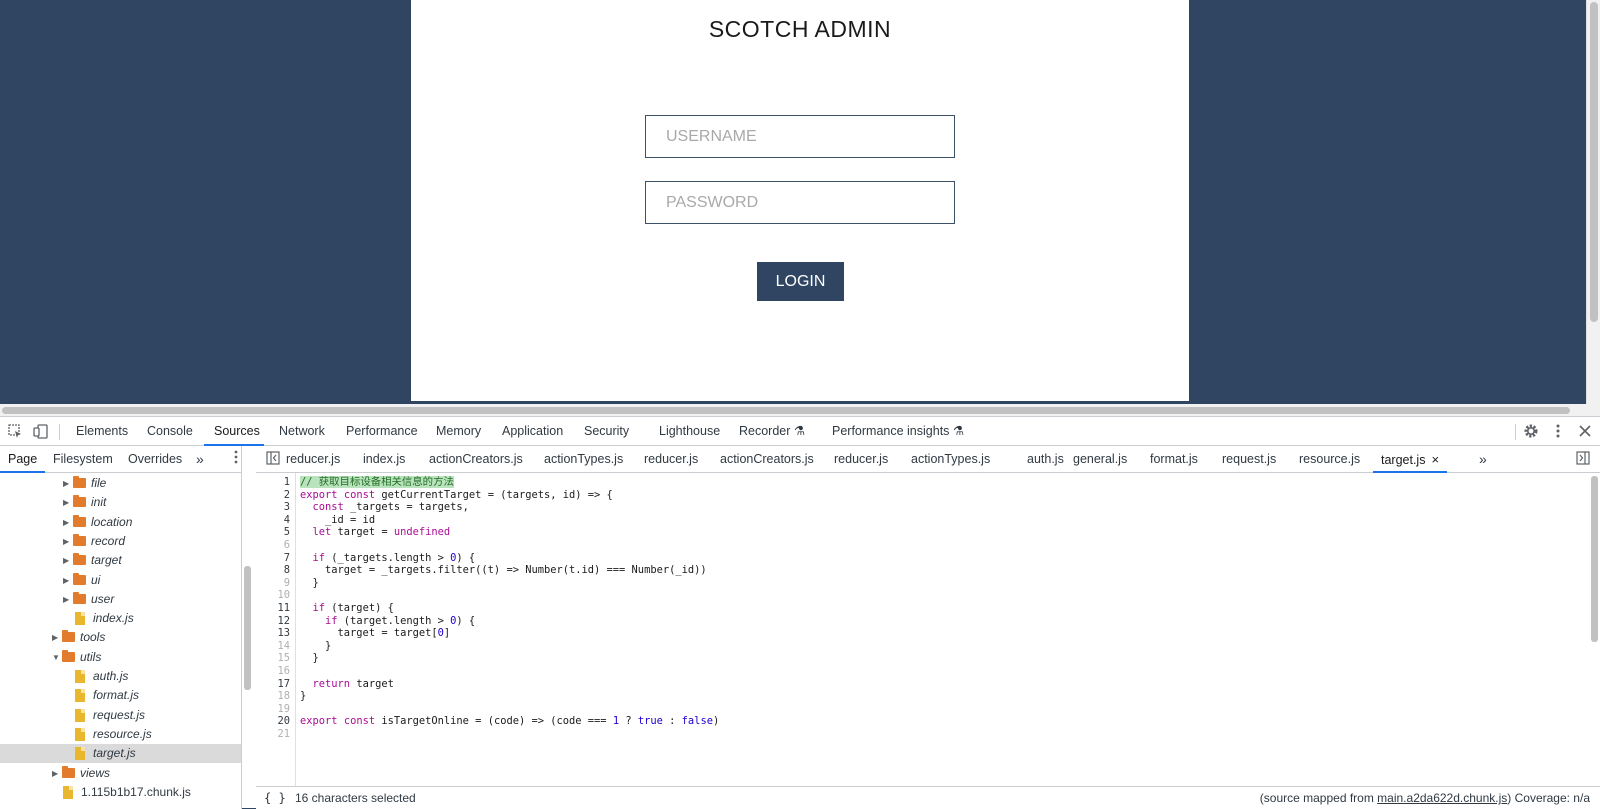 This screenshot has height=809, width=1600. I want to click on file-tab: target.js ×, so click(1410, 459).